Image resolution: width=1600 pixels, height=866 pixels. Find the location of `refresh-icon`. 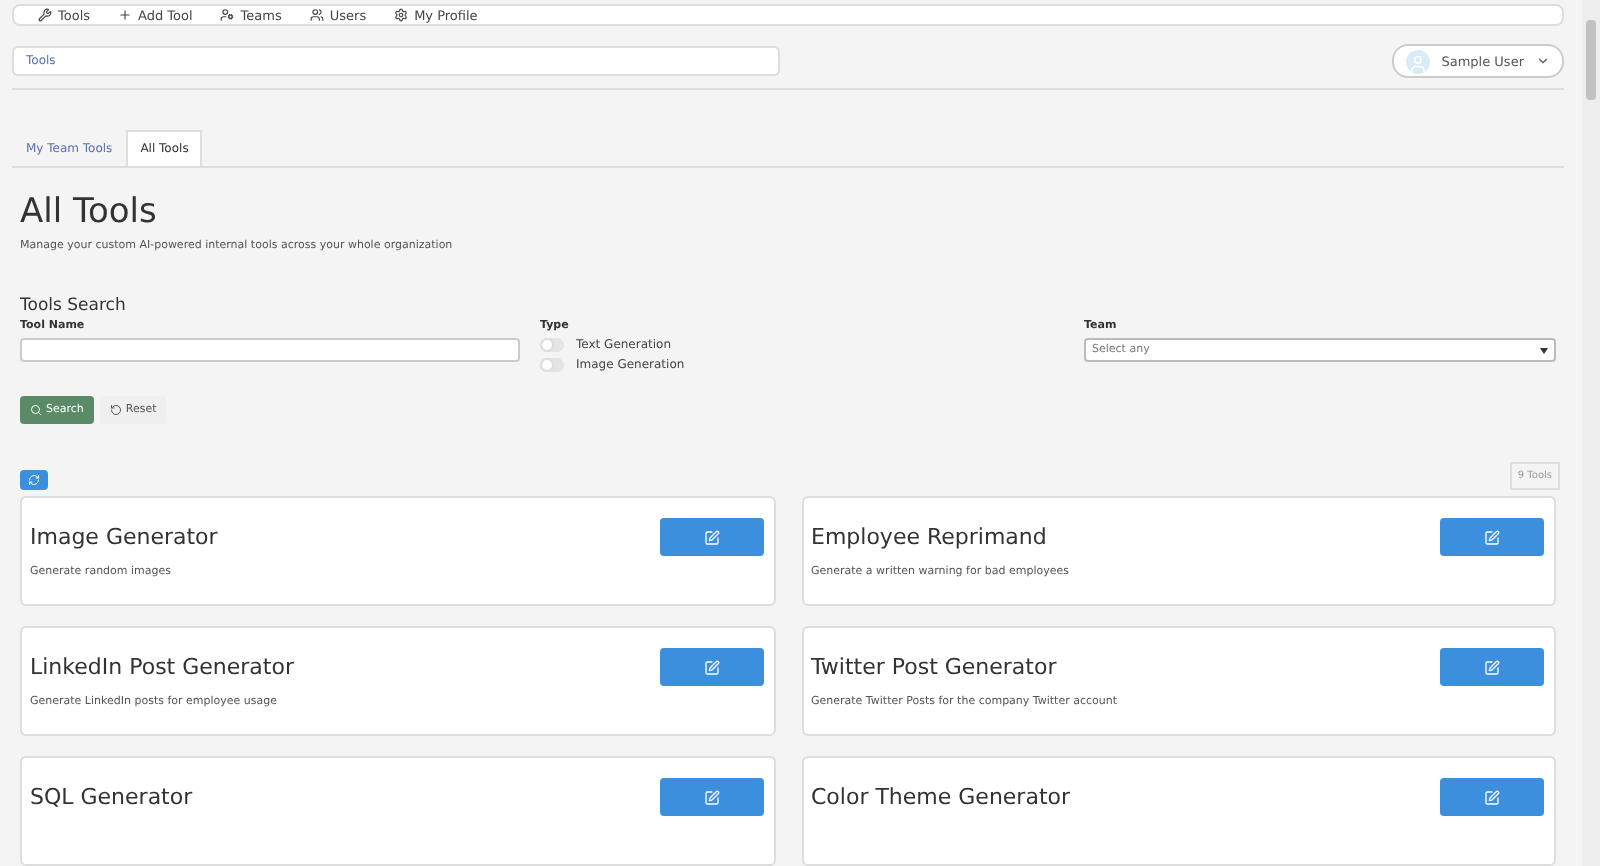

refresh-icon is located at coordinates (34, 480).